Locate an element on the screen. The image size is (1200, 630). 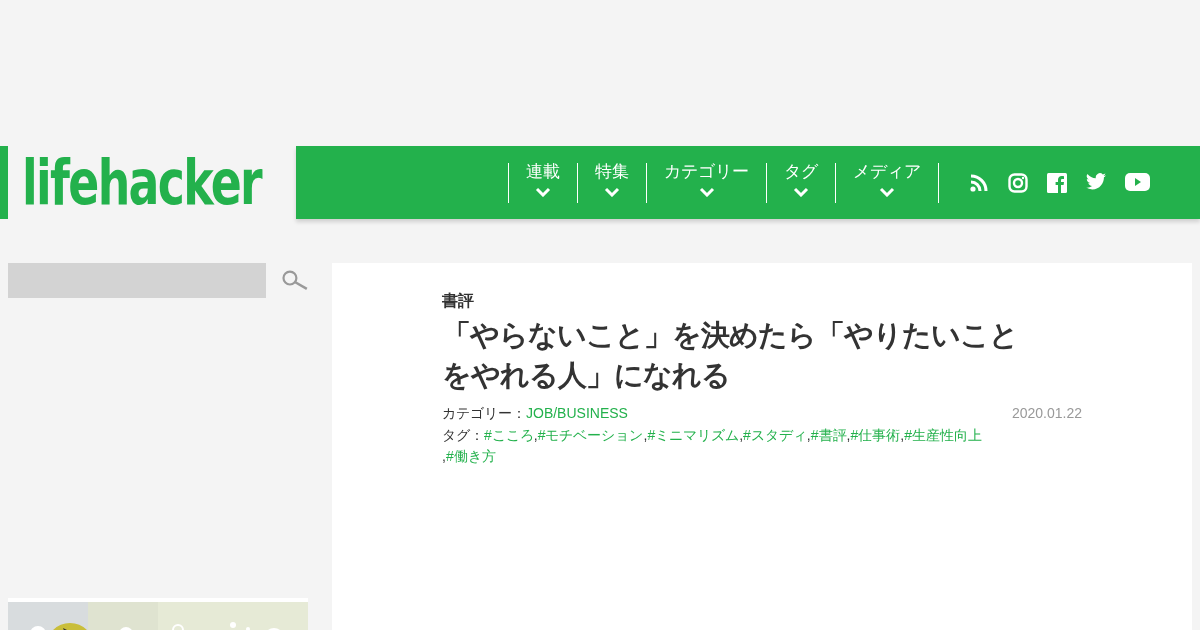
category-label: カテゴリー： is located at coordinates (484, 413).